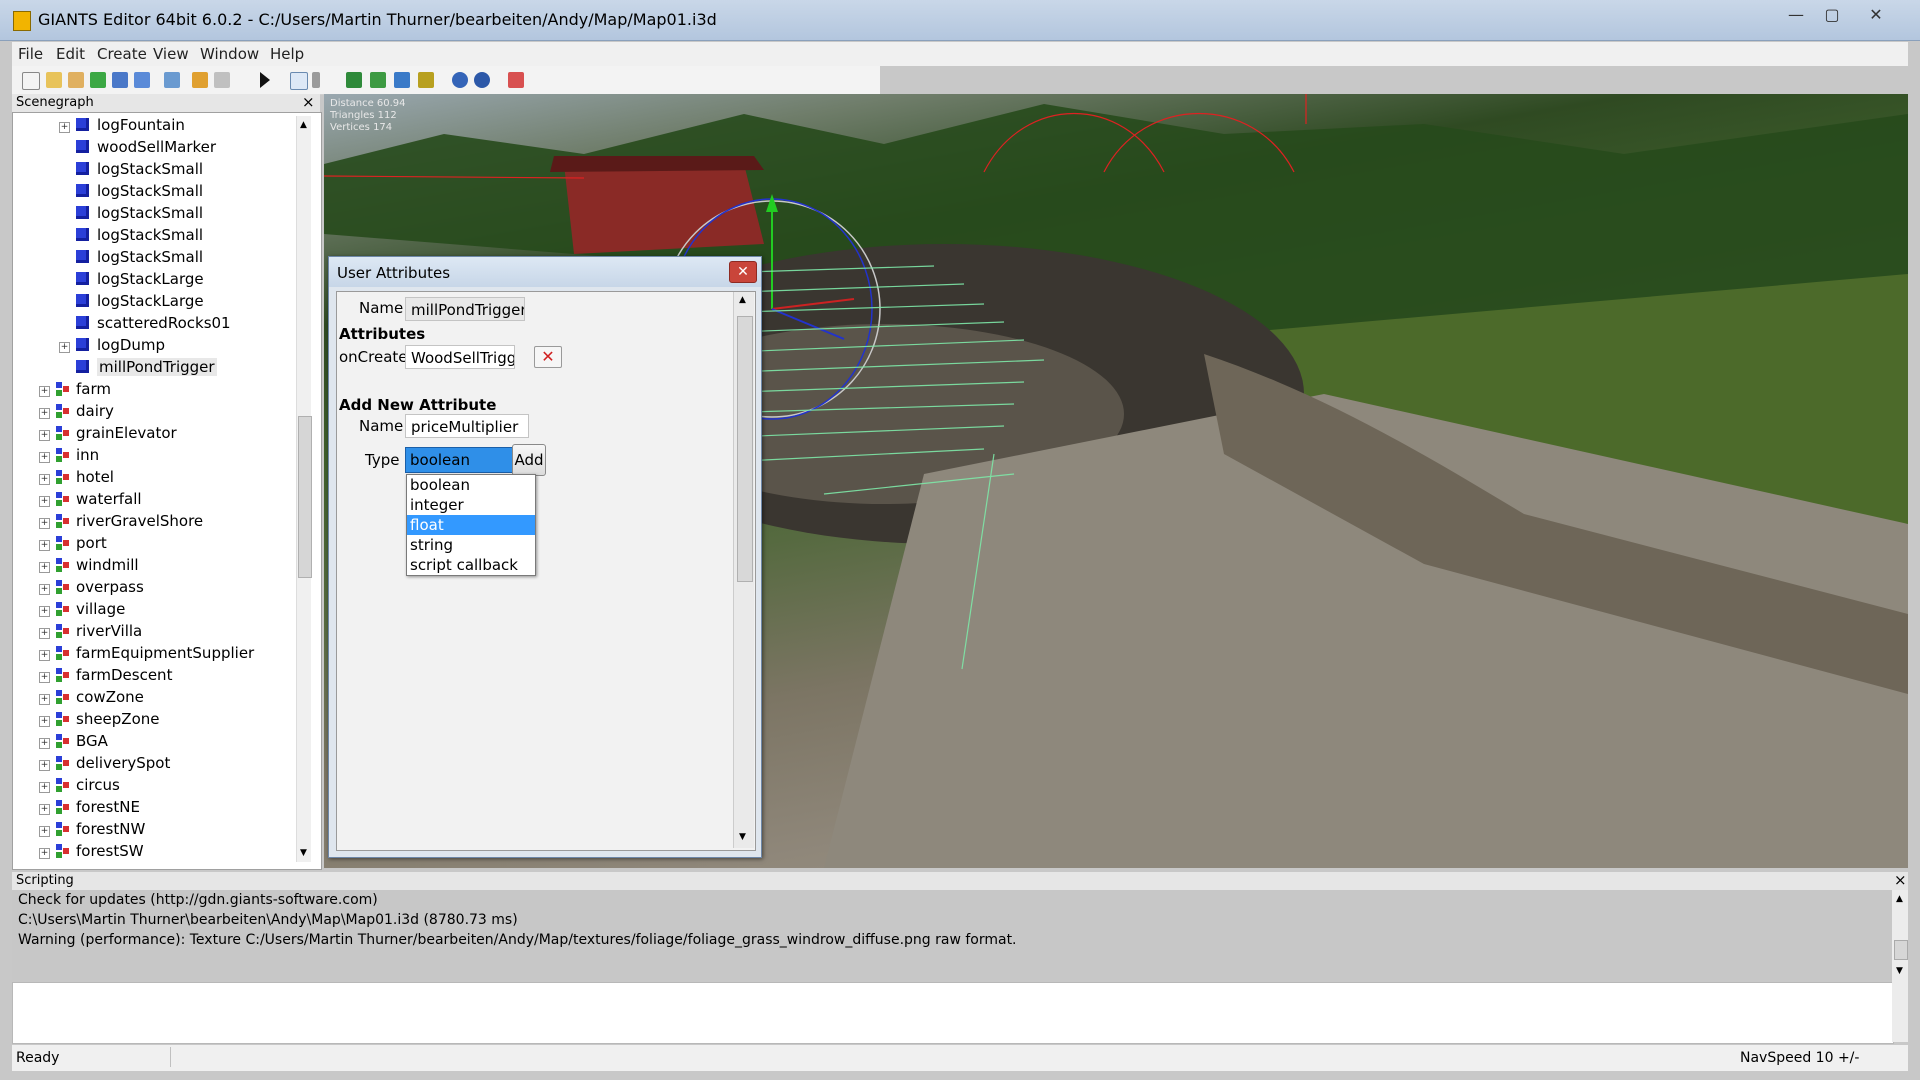 The width and height of the screenshot is (1920, 1080). I want to click on dialog-scrollbar: ▲ ▼, so click(743, 570).